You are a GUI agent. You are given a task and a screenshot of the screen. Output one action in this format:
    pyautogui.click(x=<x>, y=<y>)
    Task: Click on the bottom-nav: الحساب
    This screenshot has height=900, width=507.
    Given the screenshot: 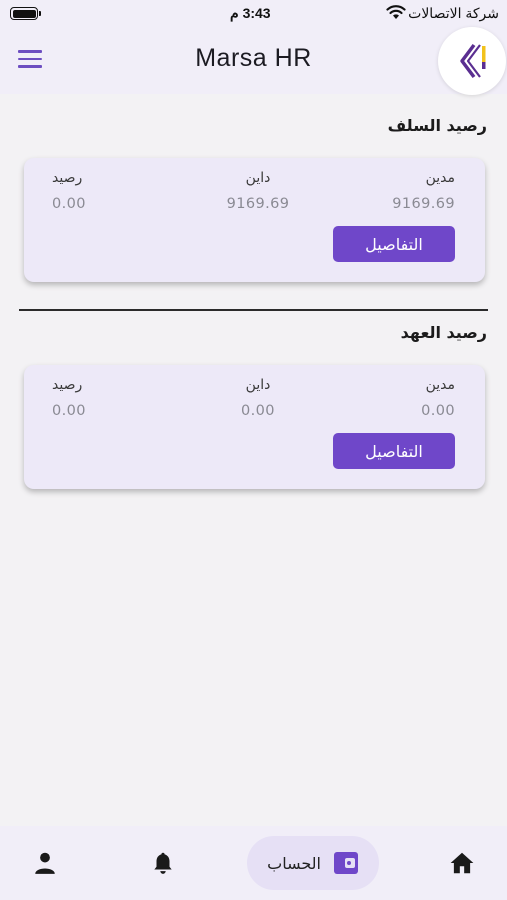 What is the action you would take?
    pyautogui.click(x=253, y=863)
    